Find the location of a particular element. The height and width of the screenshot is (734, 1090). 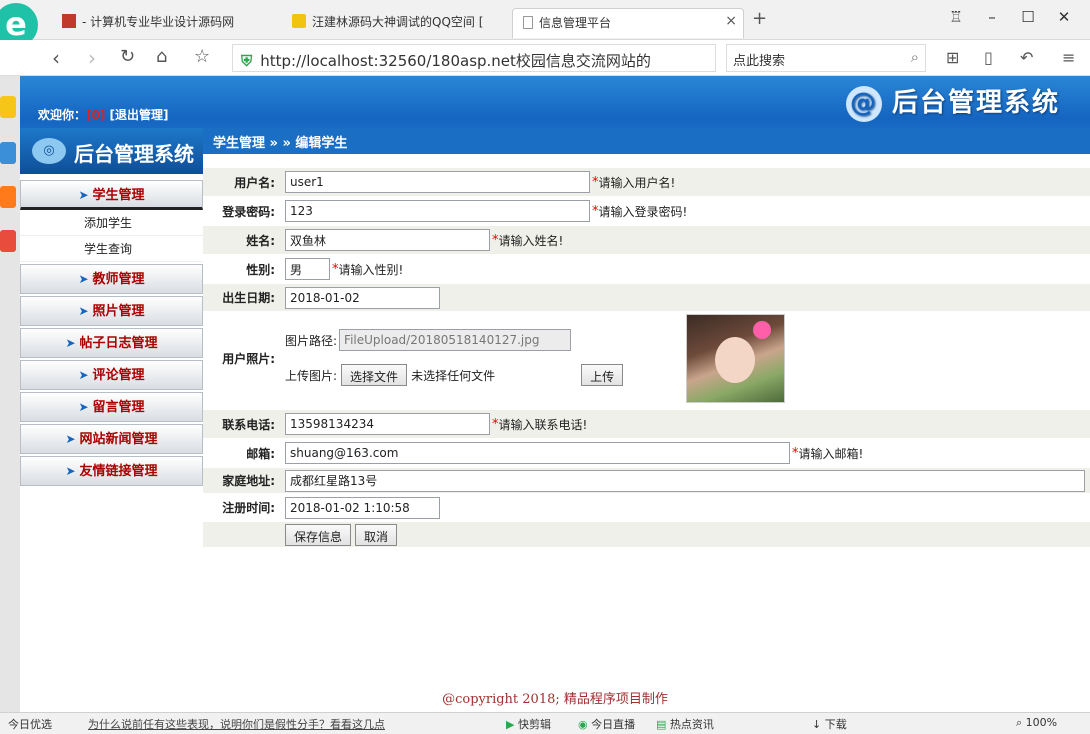

window-controls: ♖ – ☐ ✕ is located at coordinates (1010, 17).